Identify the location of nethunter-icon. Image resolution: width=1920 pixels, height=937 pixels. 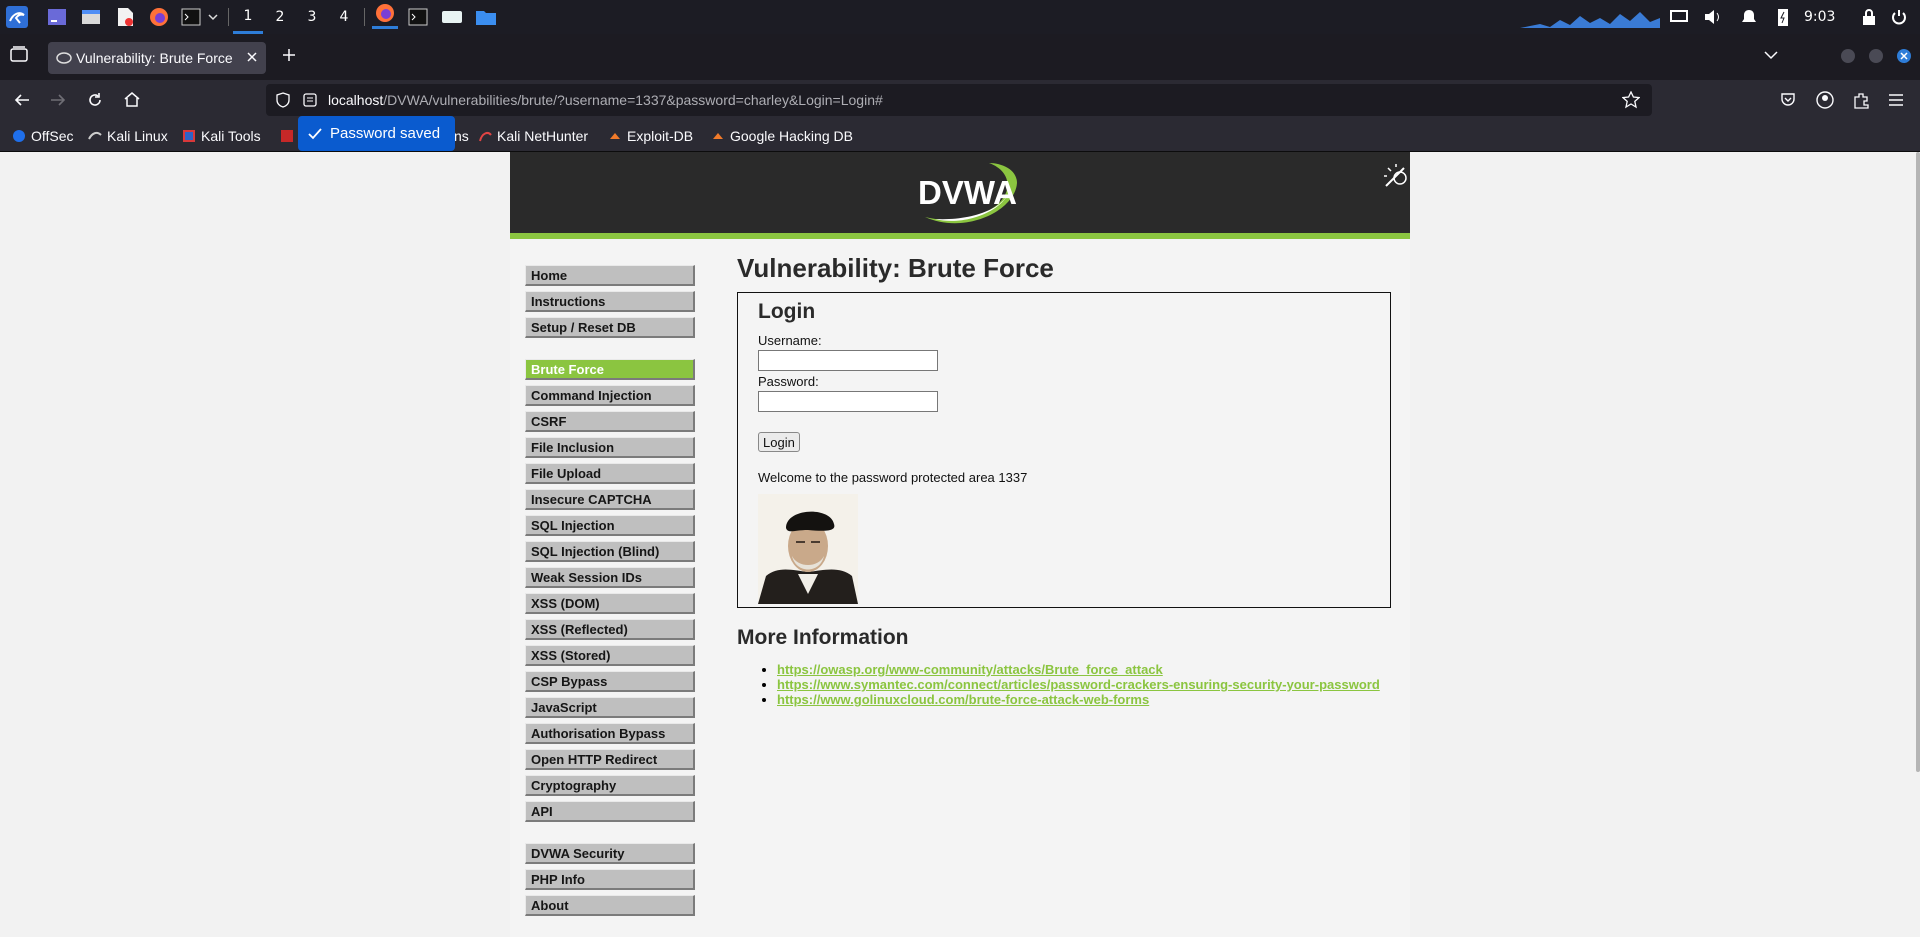
(485, 136).